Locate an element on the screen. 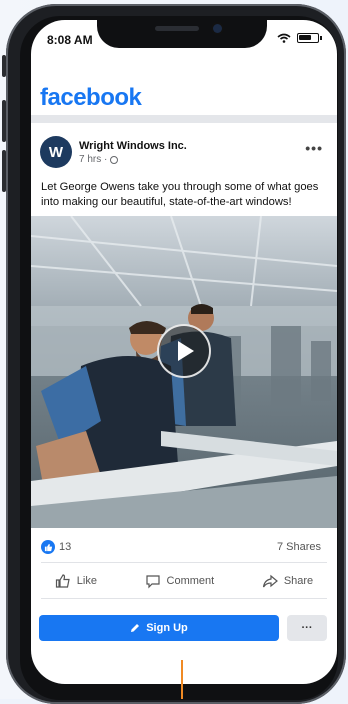  battery-icon is located at coordinates (309, 38).